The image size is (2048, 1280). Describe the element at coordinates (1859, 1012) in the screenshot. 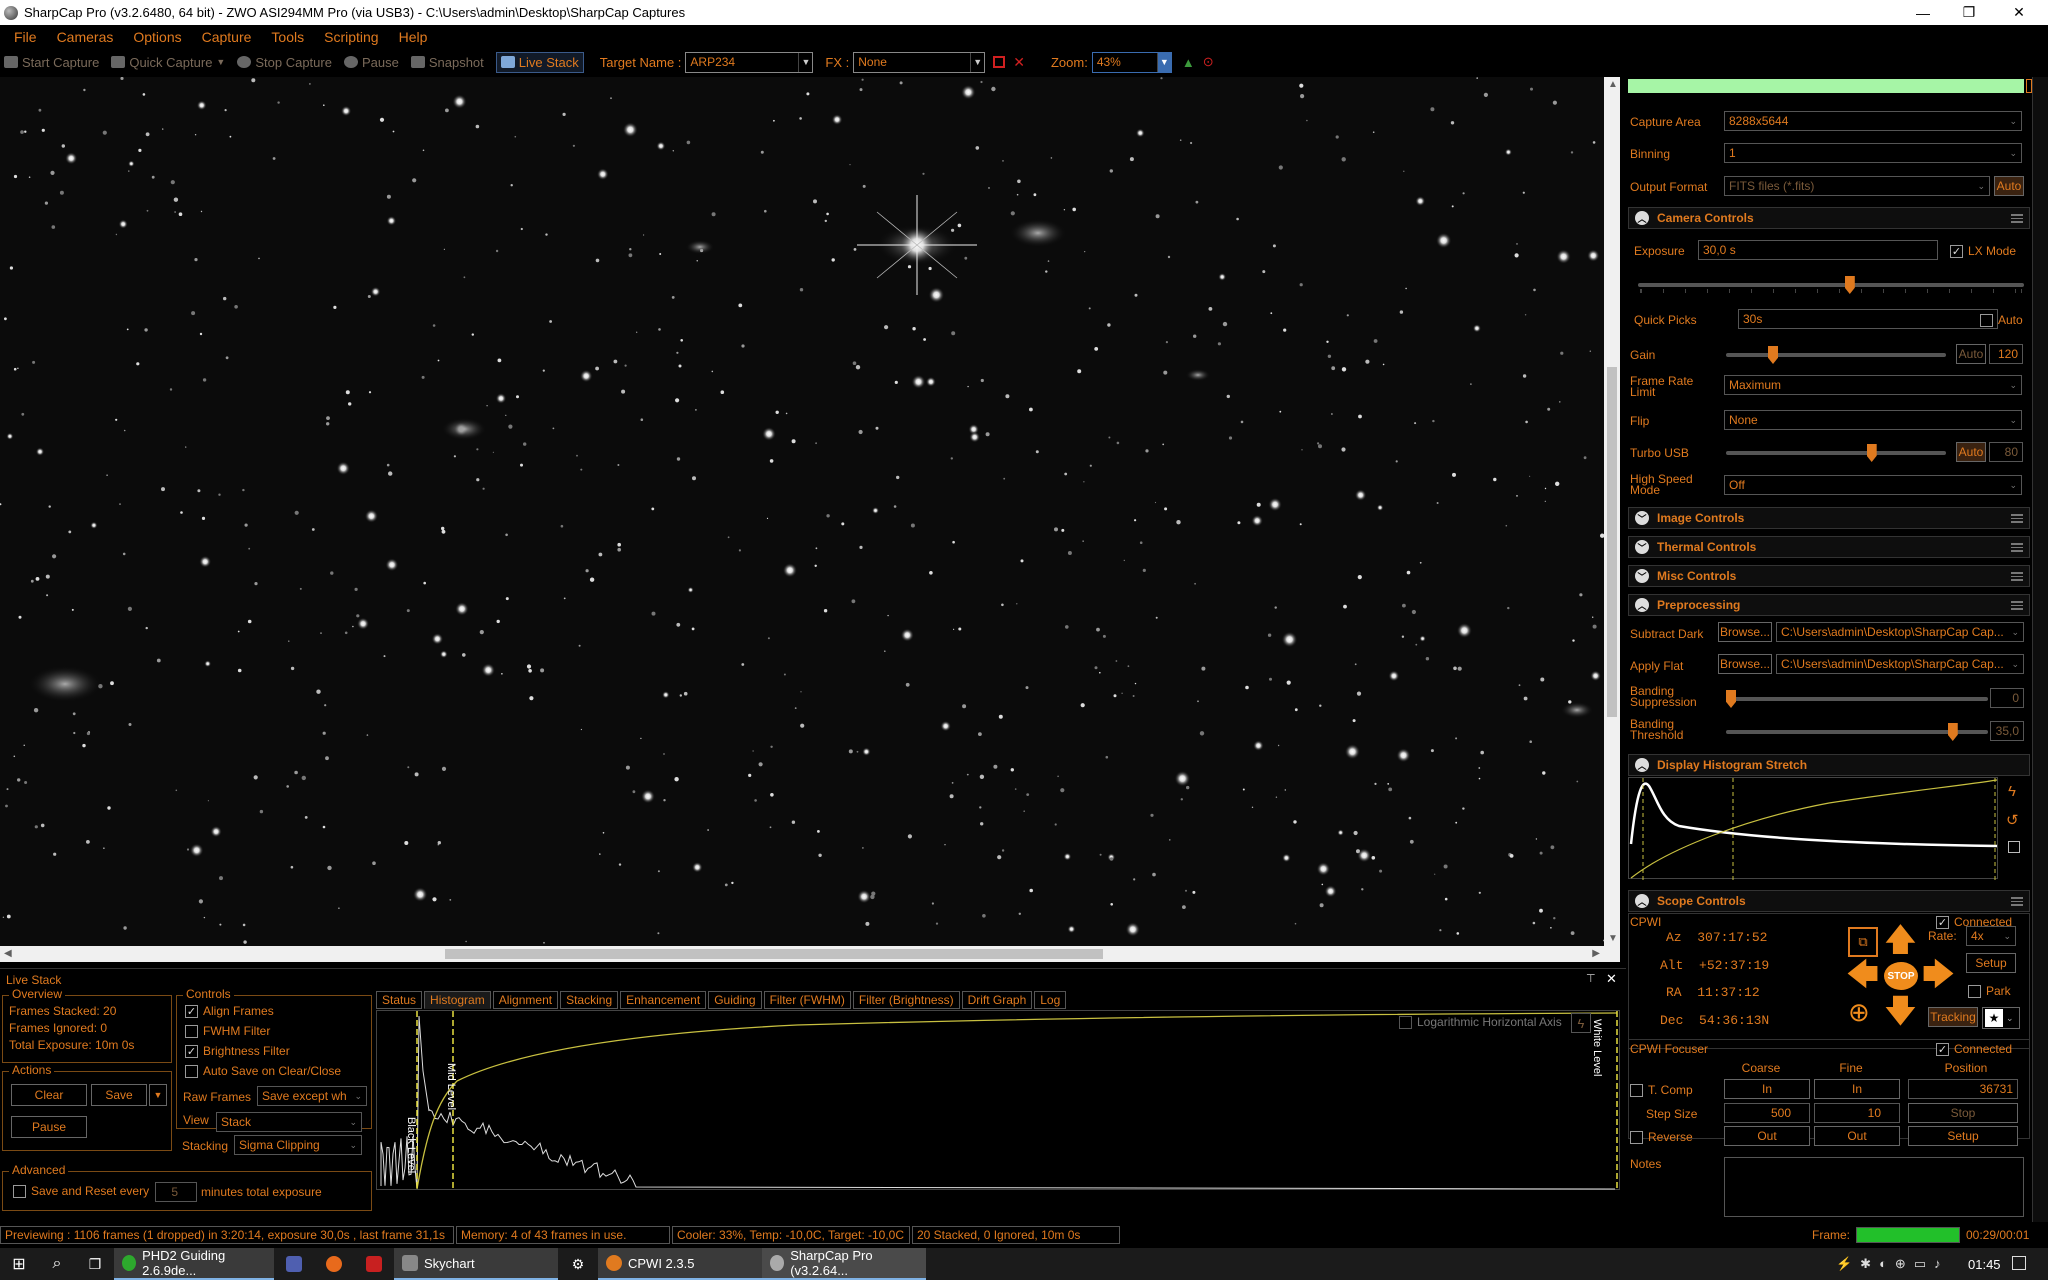

I see `center-icon: ⊕` at that location.